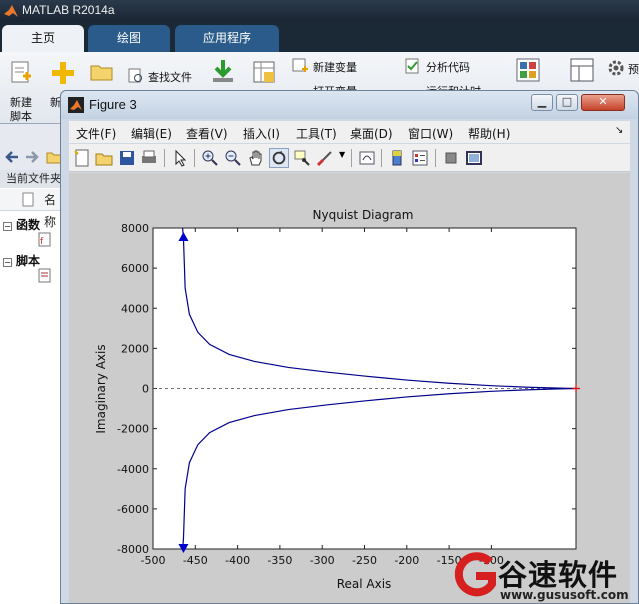 The height and width of the screenshot is (604, 639). I want to click on close-icon: ✕, so click(603, 101).